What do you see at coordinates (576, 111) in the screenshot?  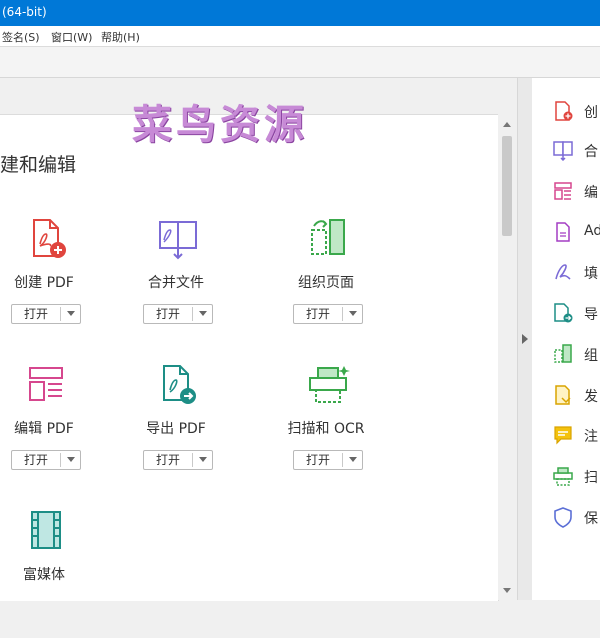 I see `right-item-create-pdf: 创` at bounding box center [576, 111].